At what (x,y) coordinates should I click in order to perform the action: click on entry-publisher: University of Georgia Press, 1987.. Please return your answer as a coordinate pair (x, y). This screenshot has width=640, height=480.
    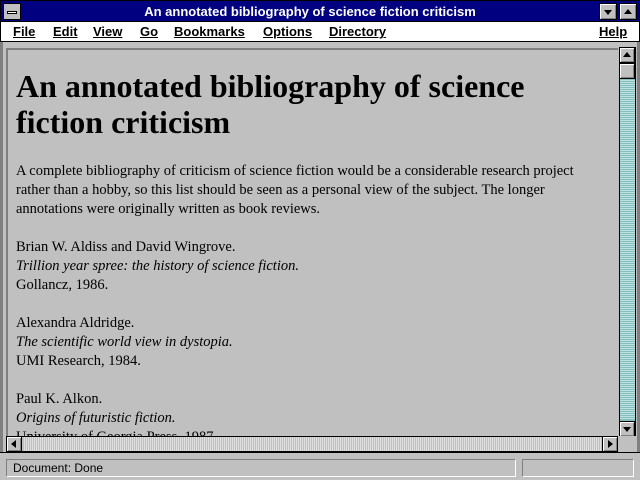
    Looking at the image, I should click on (311, 432).